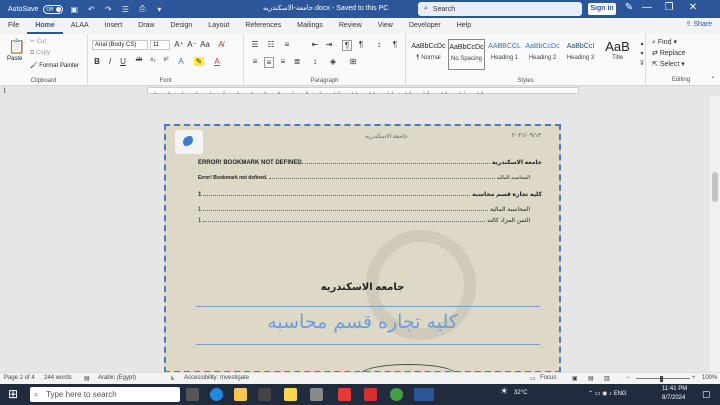 Image resolution: width=720 pixels, height=405 pixels. Describe the element at coordinates (139, 60) in the screenshot. I see `strikethrough-button: ab` at that location.